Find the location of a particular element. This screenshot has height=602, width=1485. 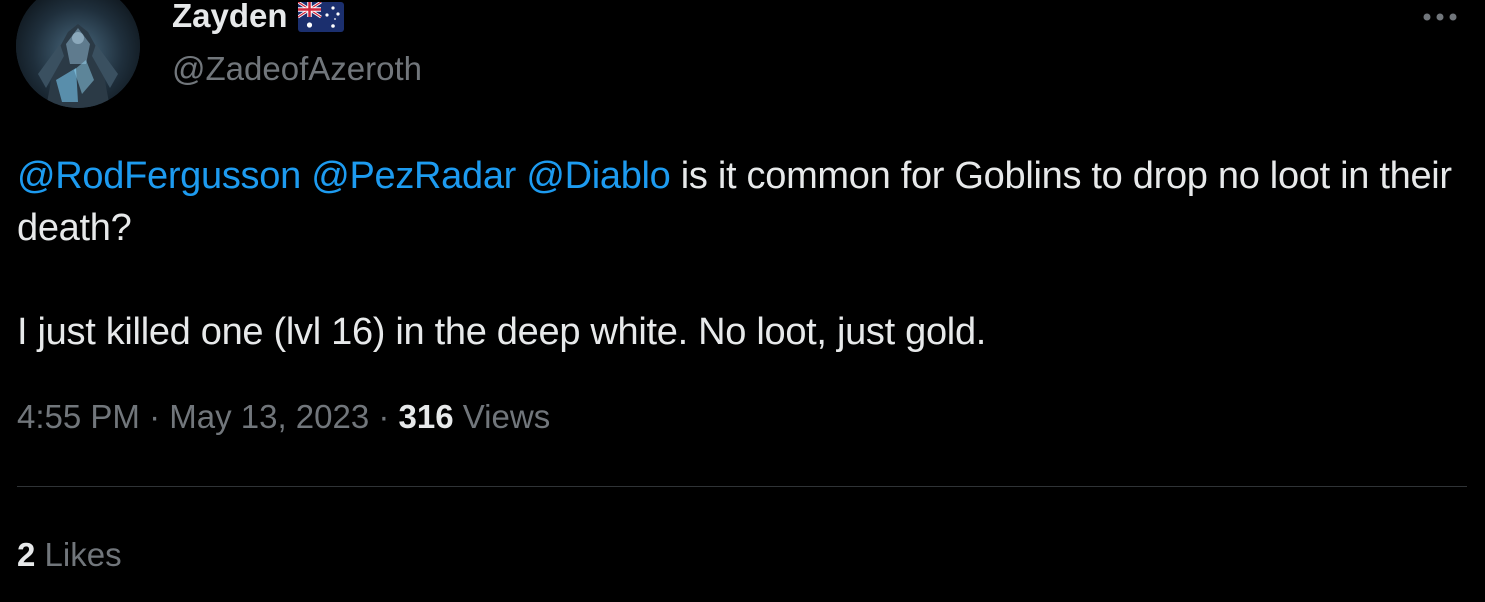

views-count: 316 is located at coordinates (426, 416).